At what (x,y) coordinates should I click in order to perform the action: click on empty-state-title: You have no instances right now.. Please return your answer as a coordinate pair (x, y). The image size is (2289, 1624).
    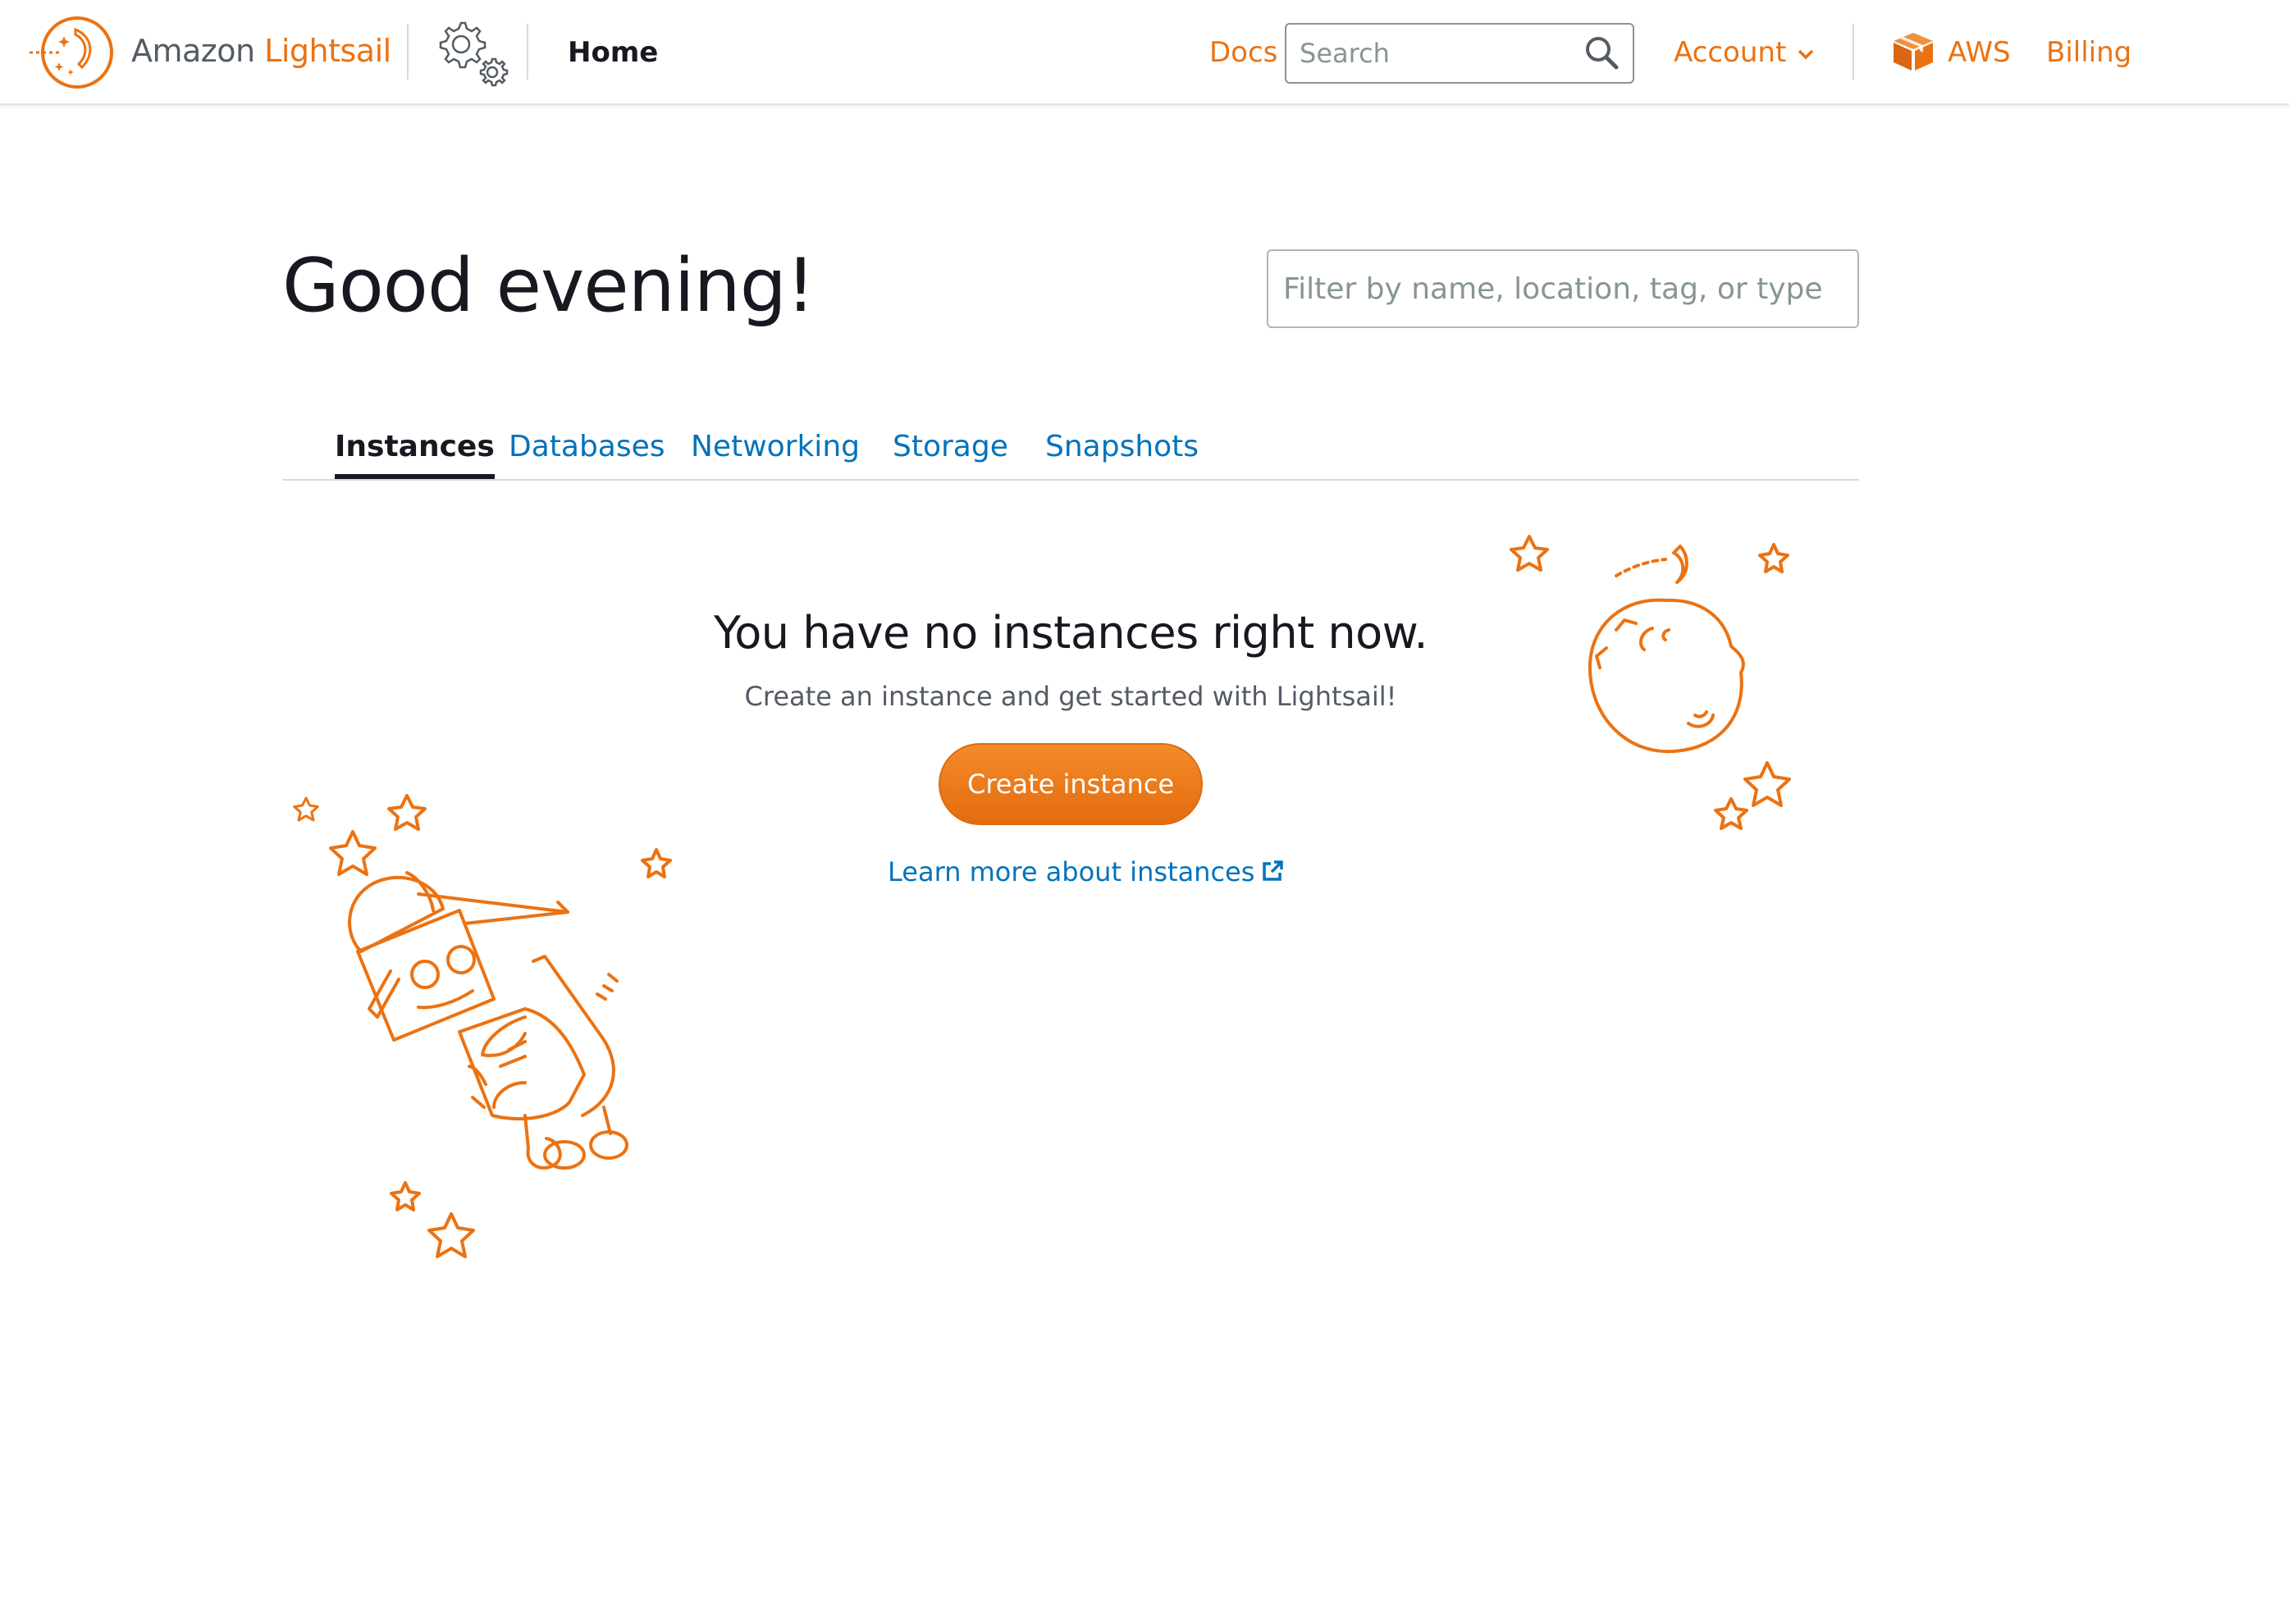
    Looking at the image, I should click on (1070, 633).